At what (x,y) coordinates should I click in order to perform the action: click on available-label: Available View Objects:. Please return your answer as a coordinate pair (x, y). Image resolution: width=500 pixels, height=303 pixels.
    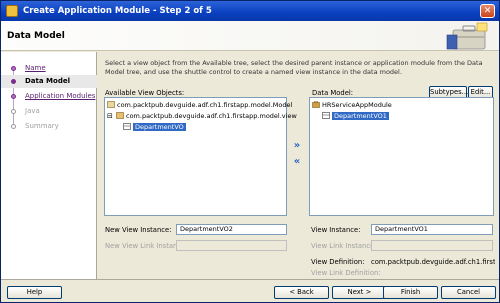
    Looking at the image, I should click on (145, 93).